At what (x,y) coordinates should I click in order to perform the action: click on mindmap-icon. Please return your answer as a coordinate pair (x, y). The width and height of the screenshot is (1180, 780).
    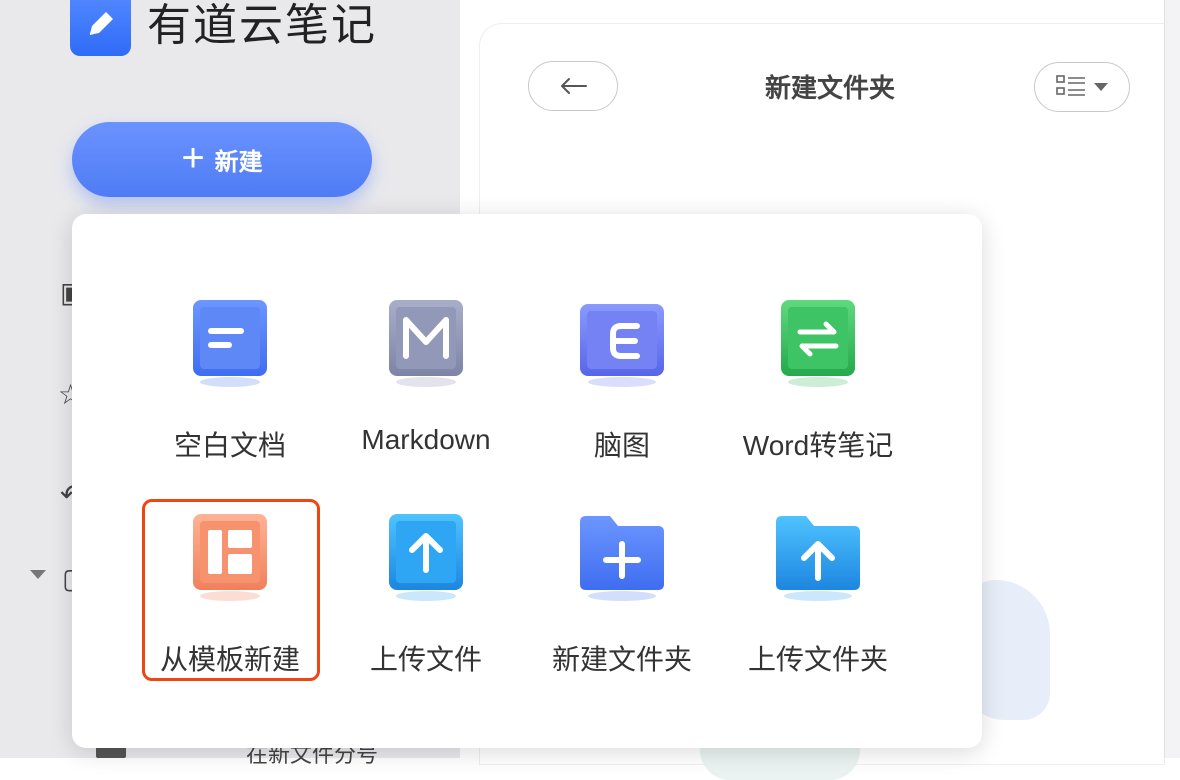
    Looking at the image, I should click on (622, 345).